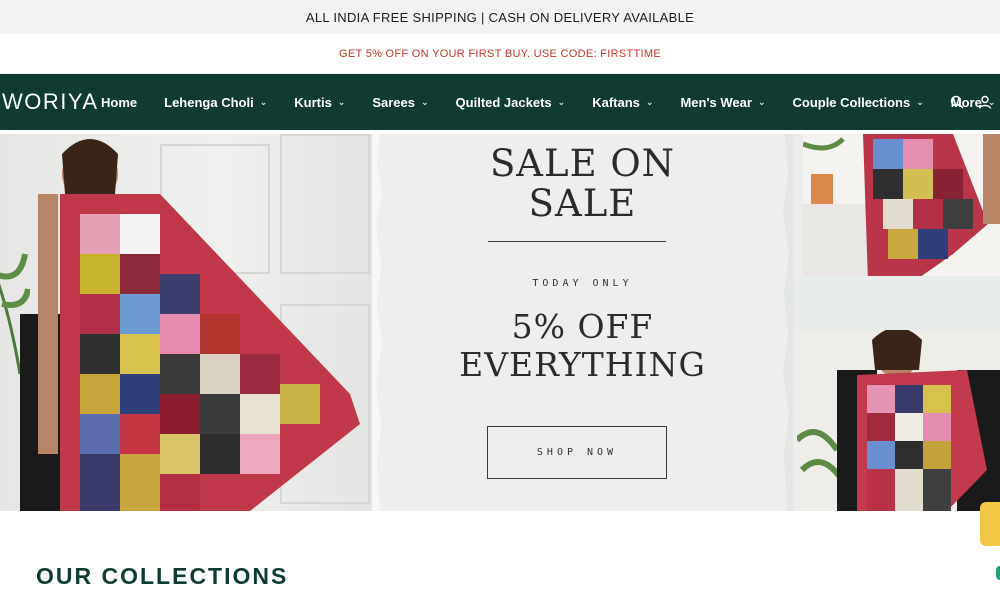  Describe the element at coordinates (582, 283) in the screenshot. I see `sale-subtitle: TODAY ONLY` at that location.